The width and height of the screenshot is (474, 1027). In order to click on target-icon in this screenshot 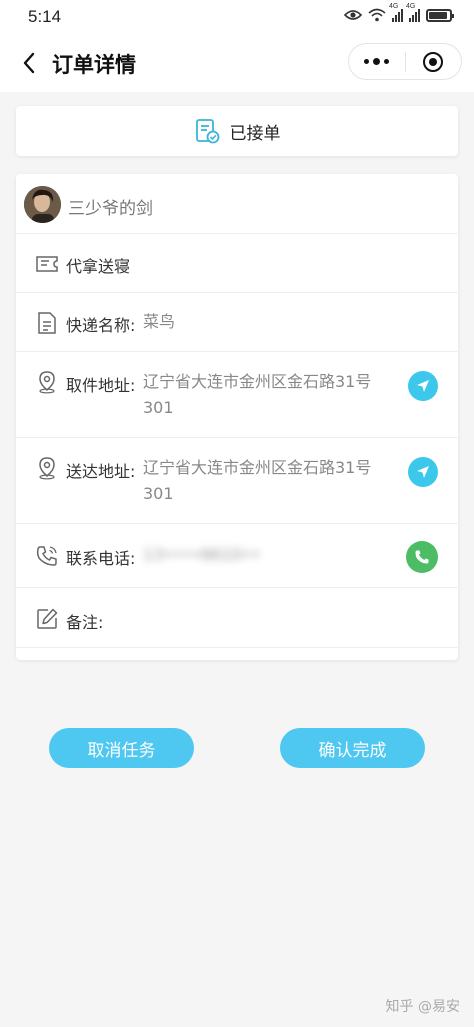, I will do `click(433, 61)`.